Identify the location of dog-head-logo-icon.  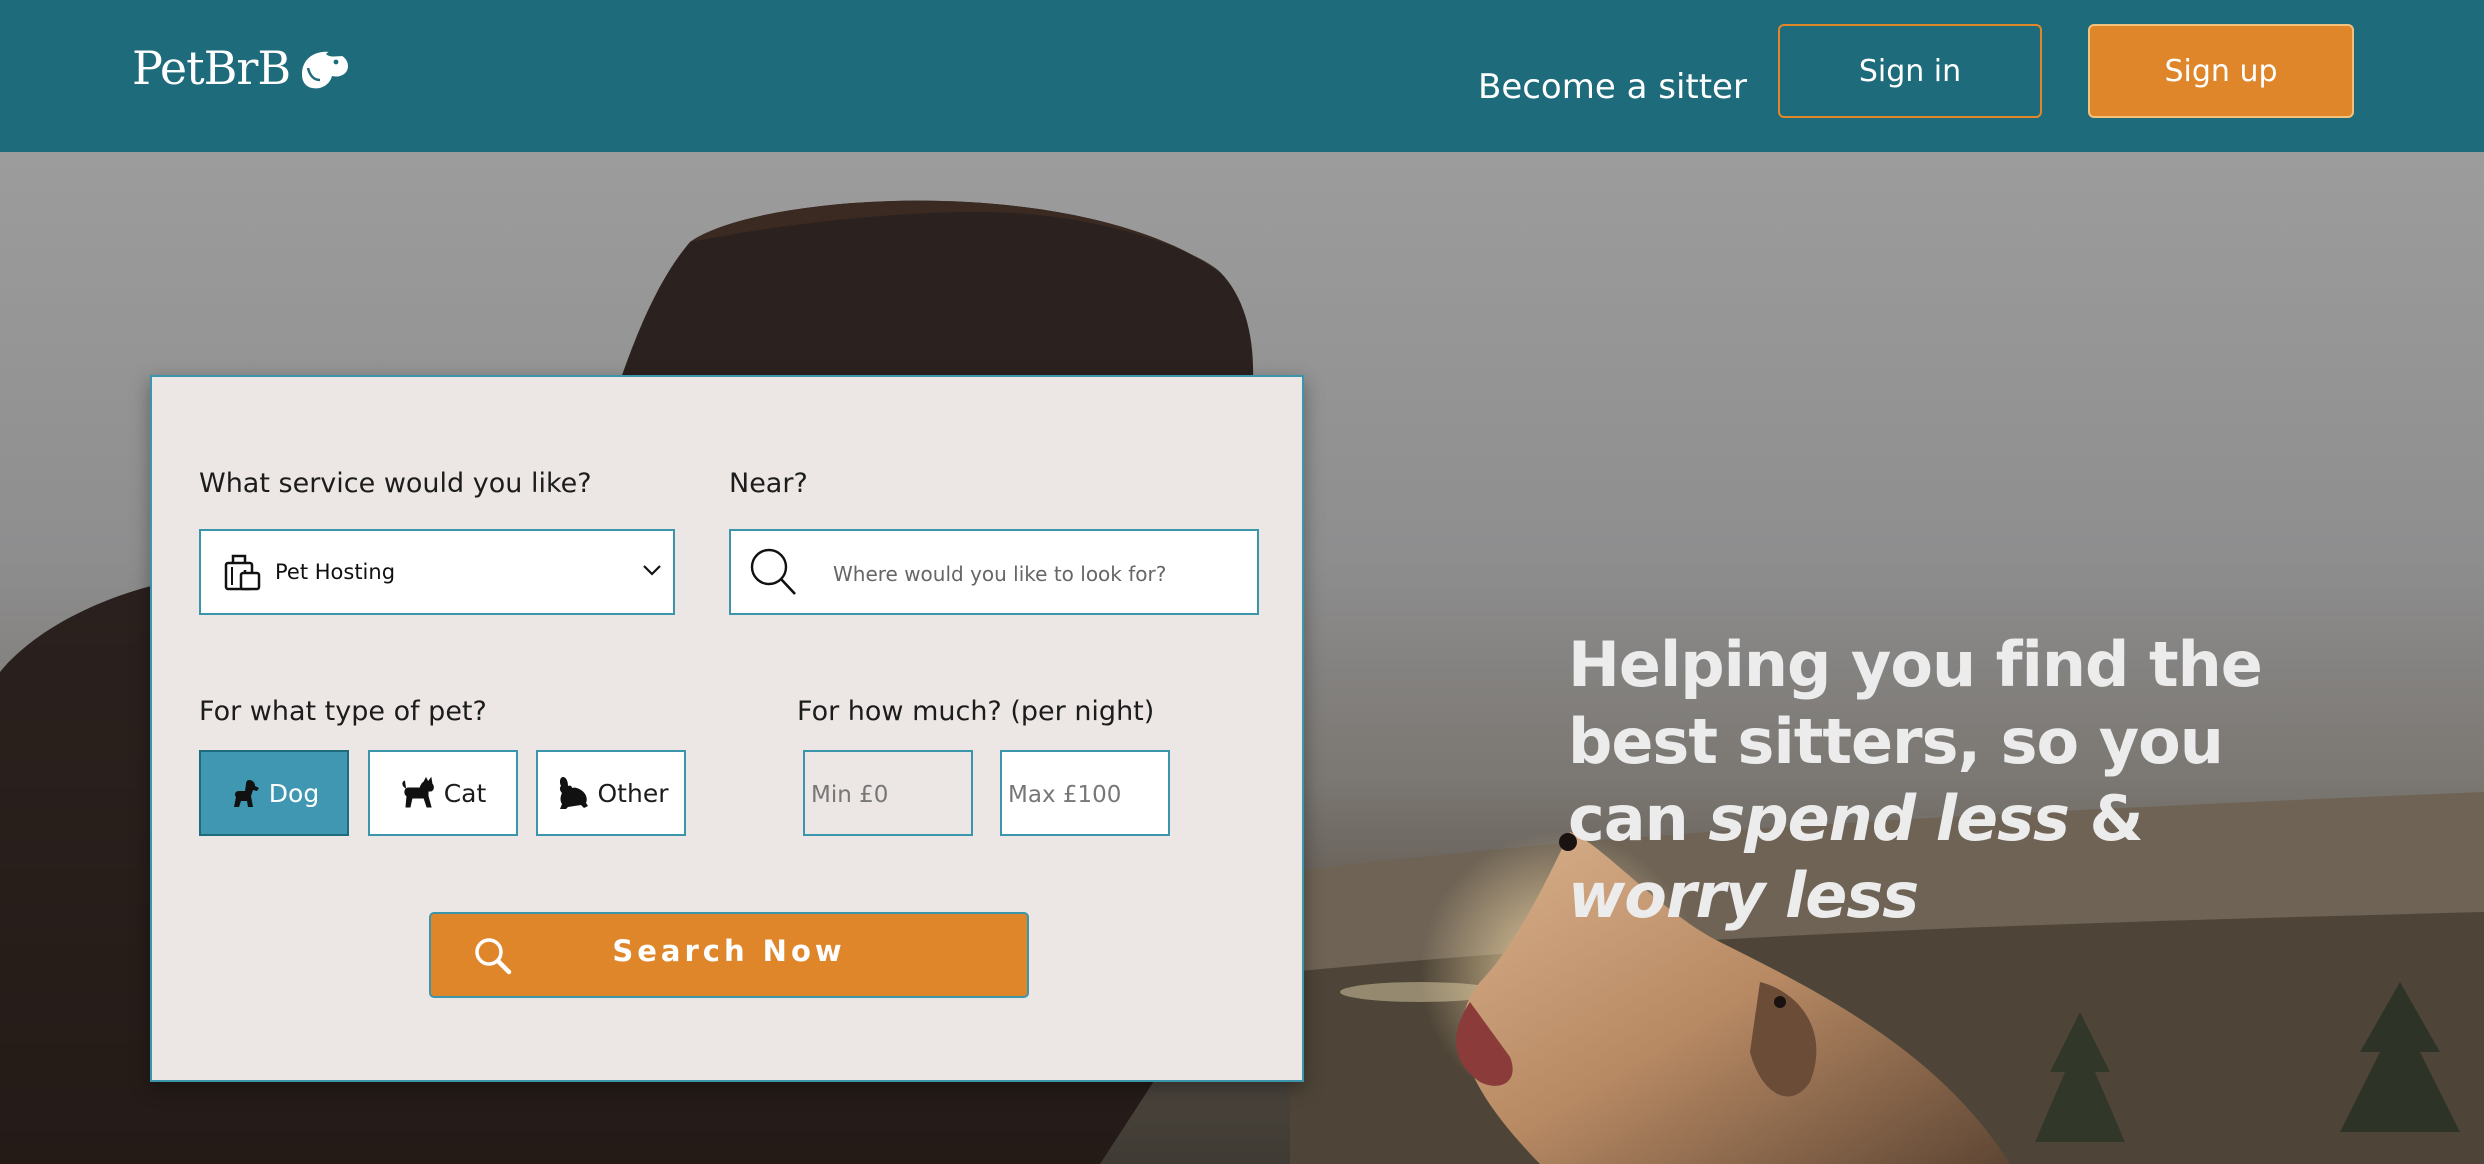
(325, 69).